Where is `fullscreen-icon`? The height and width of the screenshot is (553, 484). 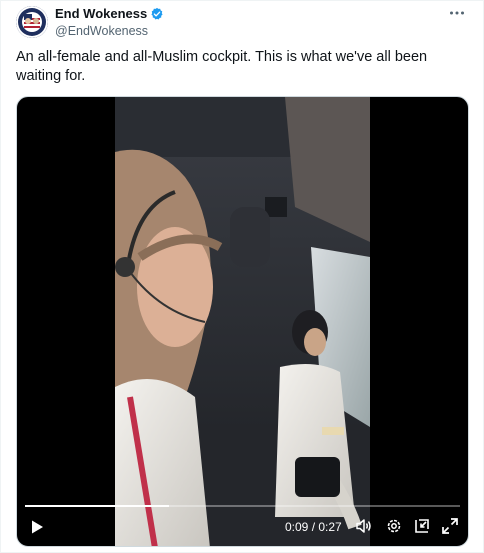
fullscreen-icon is located at coordinates (450, 526).